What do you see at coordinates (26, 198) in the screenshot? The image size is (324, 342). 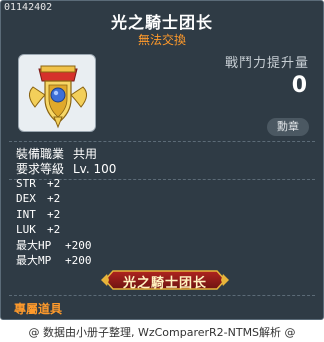 I see `stat-key: DEX` at bounding box center [26, 198].